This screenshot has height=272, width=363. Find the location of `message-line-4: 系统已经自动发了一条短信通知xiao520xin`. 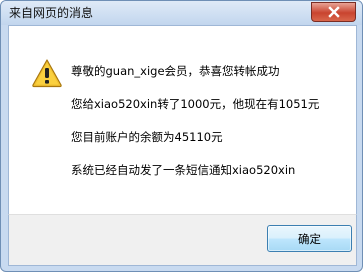

message-line-4: 系统已经自动发了一条短信通知xiao520xin is located at coordinates (183, 170).